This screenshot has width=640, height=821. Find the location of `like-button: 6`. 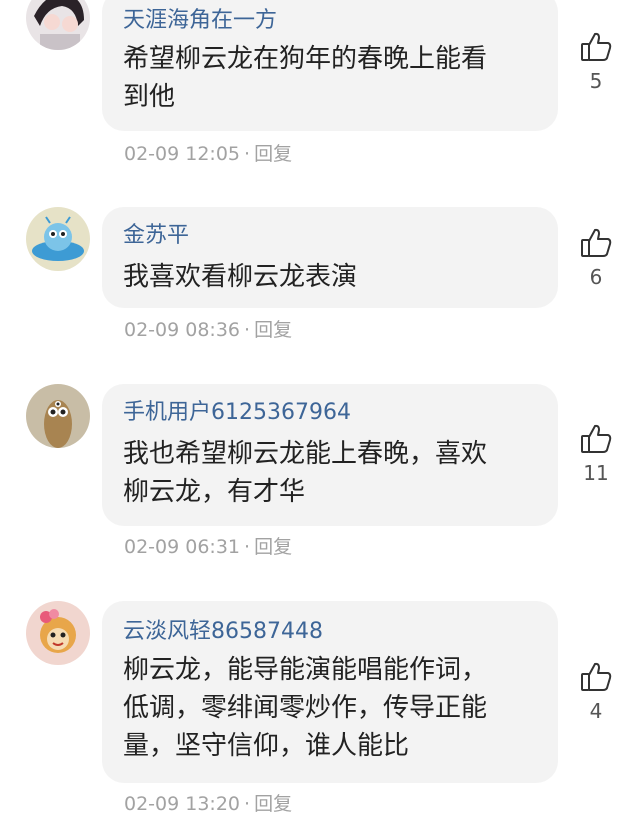

like-button: 6 is located at coordinates (596, 258).